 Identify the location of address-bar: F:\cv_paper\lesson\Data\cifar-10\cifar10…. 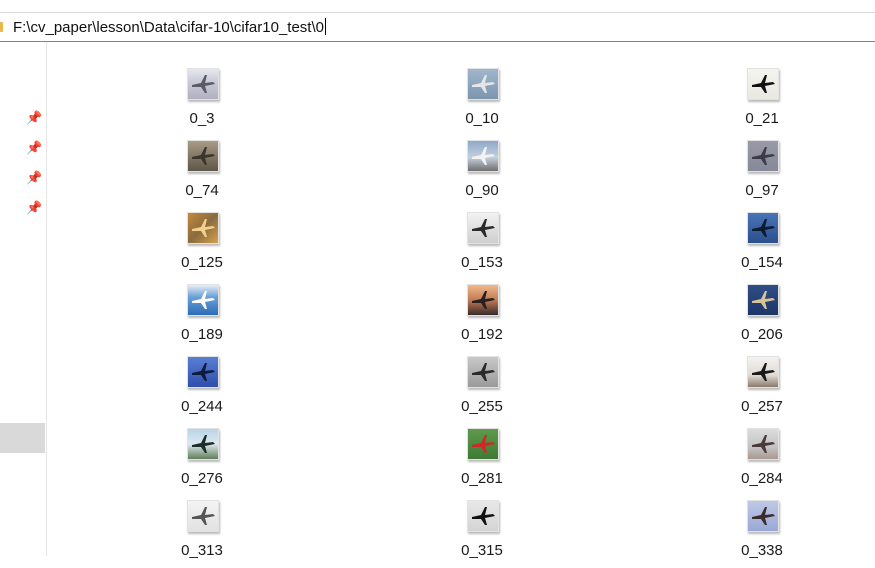
(437, 27).